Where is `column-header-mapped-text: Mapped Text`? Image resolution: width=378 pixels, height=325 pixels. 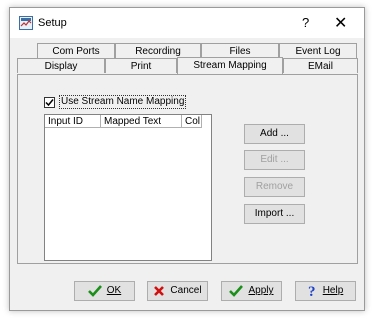
column-header-mapped-text: Mapped Text is located at coordinates (141, 121).